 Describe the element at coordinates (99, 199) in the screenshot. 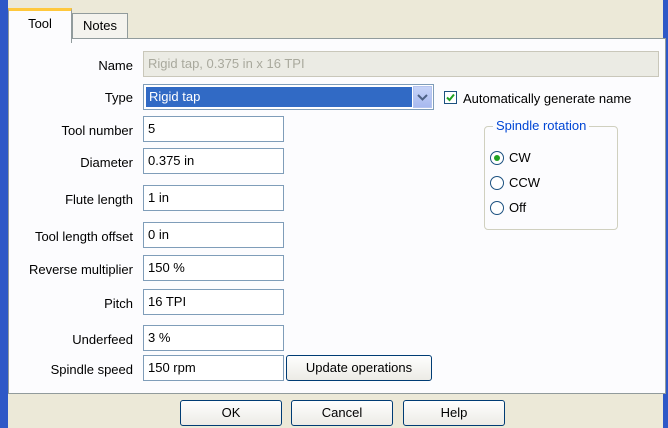

I see `flute-length-label: Flute length` at that location.